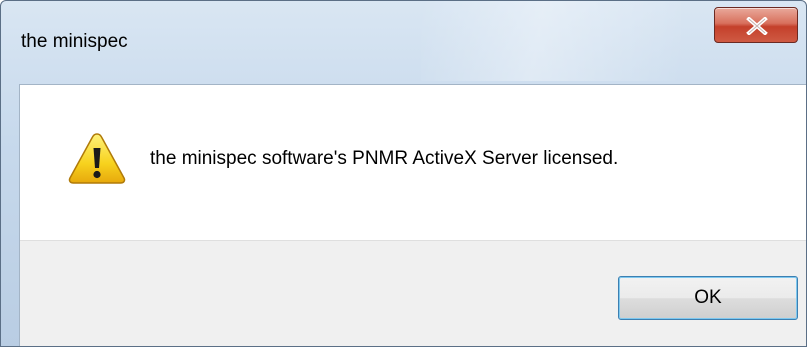 The width and height of the screenshot is (807, 347). I want to click on window-title: the minispec, so click(74, 41).